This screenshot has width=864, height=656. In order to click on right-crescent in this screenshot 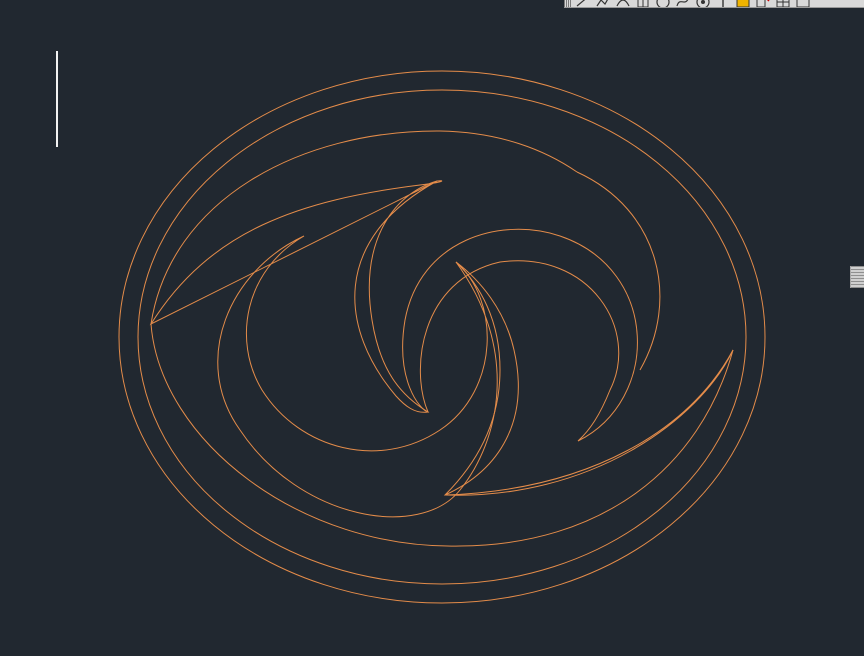, I will do `click(520, 335)`.